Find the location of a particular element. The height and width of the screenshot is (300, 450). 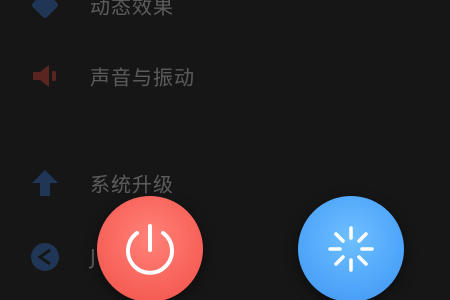

restart-button is located at coordinates (351, 248).